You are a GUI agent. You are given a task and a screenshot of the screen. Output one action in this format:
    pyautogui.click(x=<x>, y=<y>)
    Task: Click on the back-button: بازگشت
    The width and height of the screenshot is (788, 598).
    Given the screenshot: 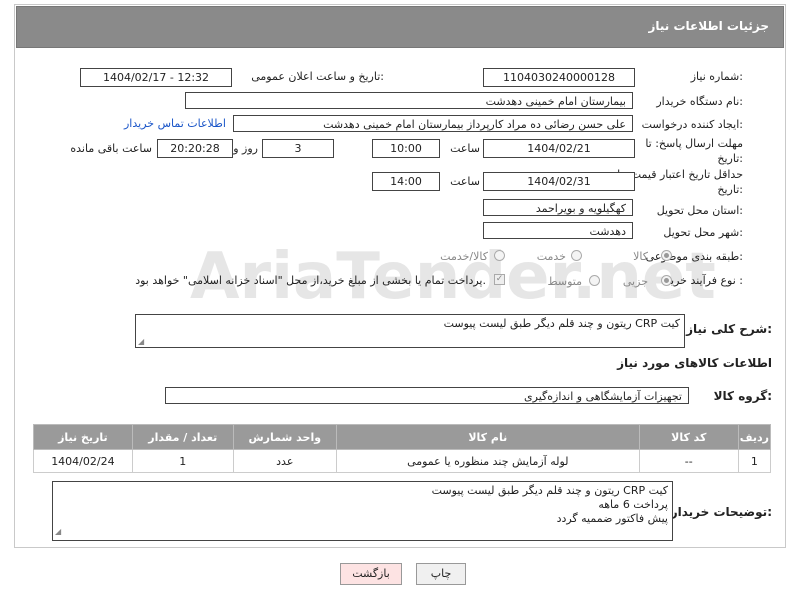 What is the action you would take?
    pyautogui.click(x=371, y=574)
    